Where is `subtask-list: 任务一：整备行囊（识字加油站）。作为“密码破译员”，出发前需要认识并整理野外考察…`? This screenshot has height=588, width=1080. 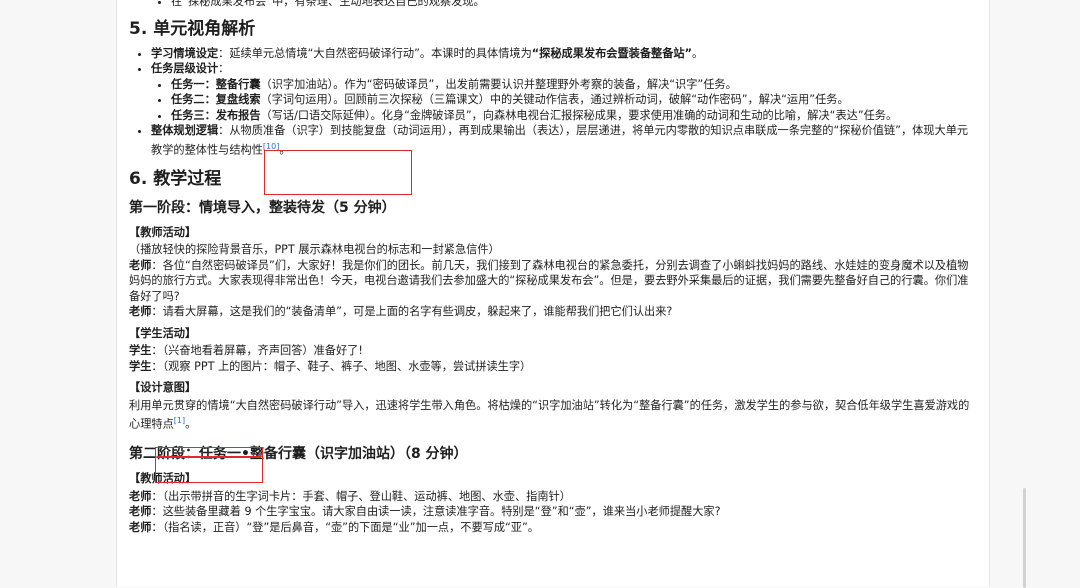
subtask-list: 任务一：整备行囊（识字加油站）。作为“密码破译员”，出发前需要认识并整理野外考察… is located at coordinates (563, 100).